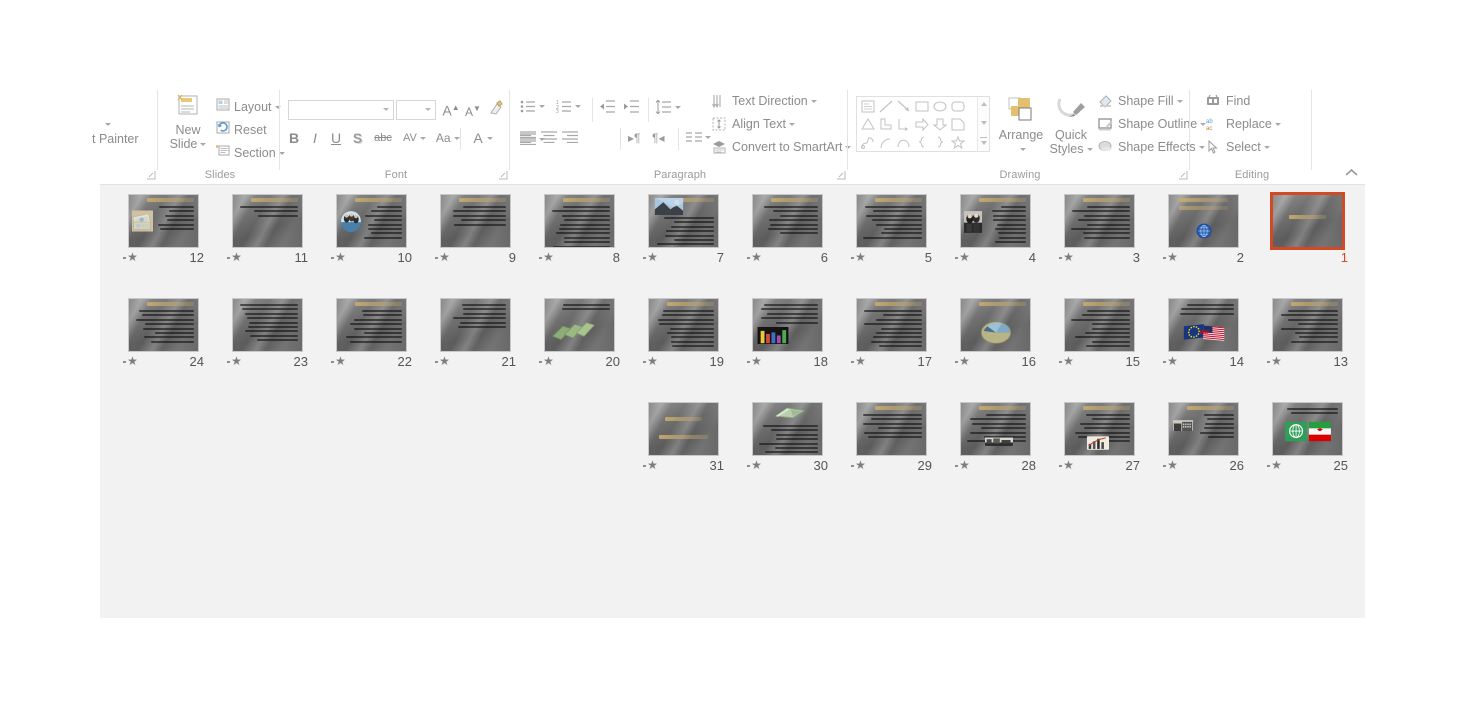  What do you see at coordinates (115, 139) in the screenshot?
I see `format-painter-button: t Painter` at bounding box center [115, 139].